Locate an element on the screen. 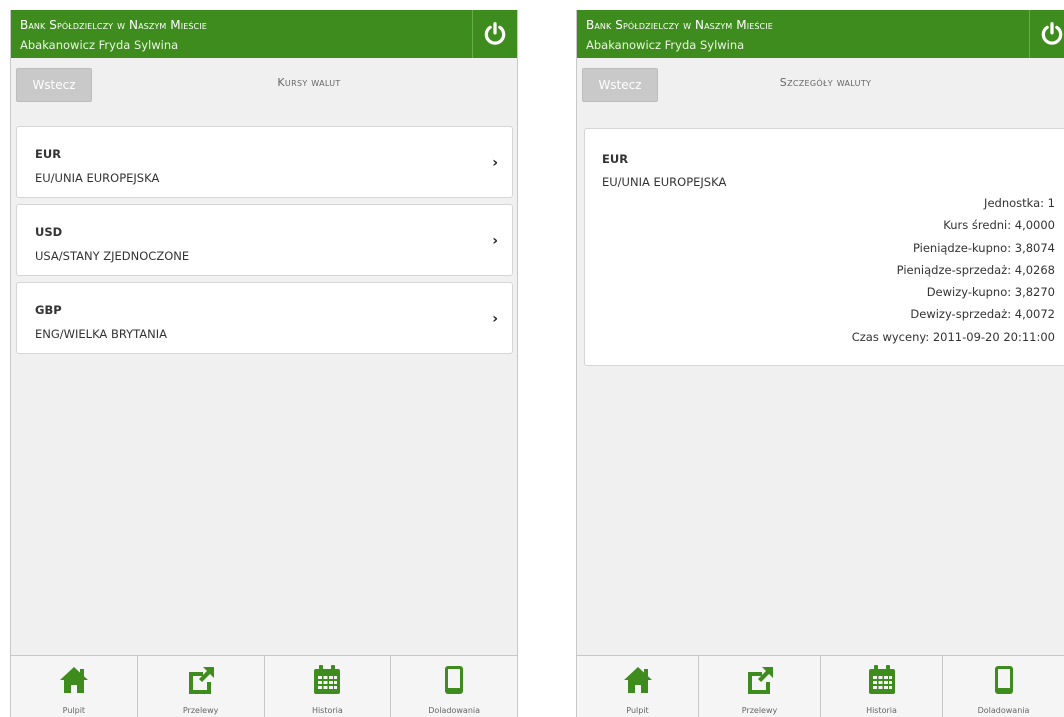 The image size is (1064, 717). rate-unit: Jednostka: 1 is located at coordinates (1019, 203).